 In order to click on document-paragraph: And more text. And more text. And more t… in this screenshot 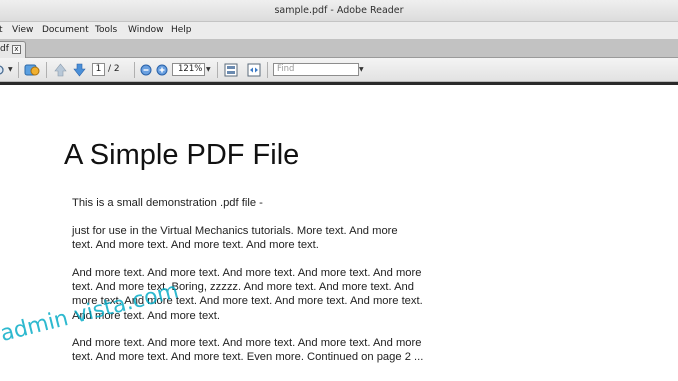, I will do `click(247, 350)`.